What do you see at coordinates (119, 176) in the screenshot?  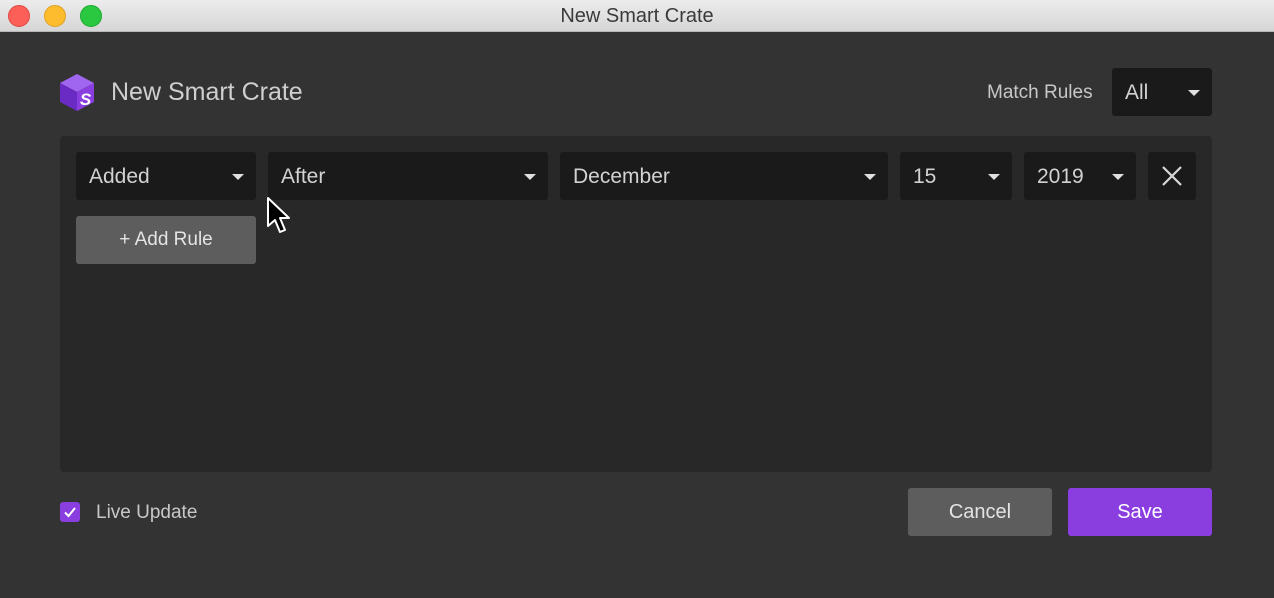 I see `rule-field-value: Added` at bounding box center [119, 176].